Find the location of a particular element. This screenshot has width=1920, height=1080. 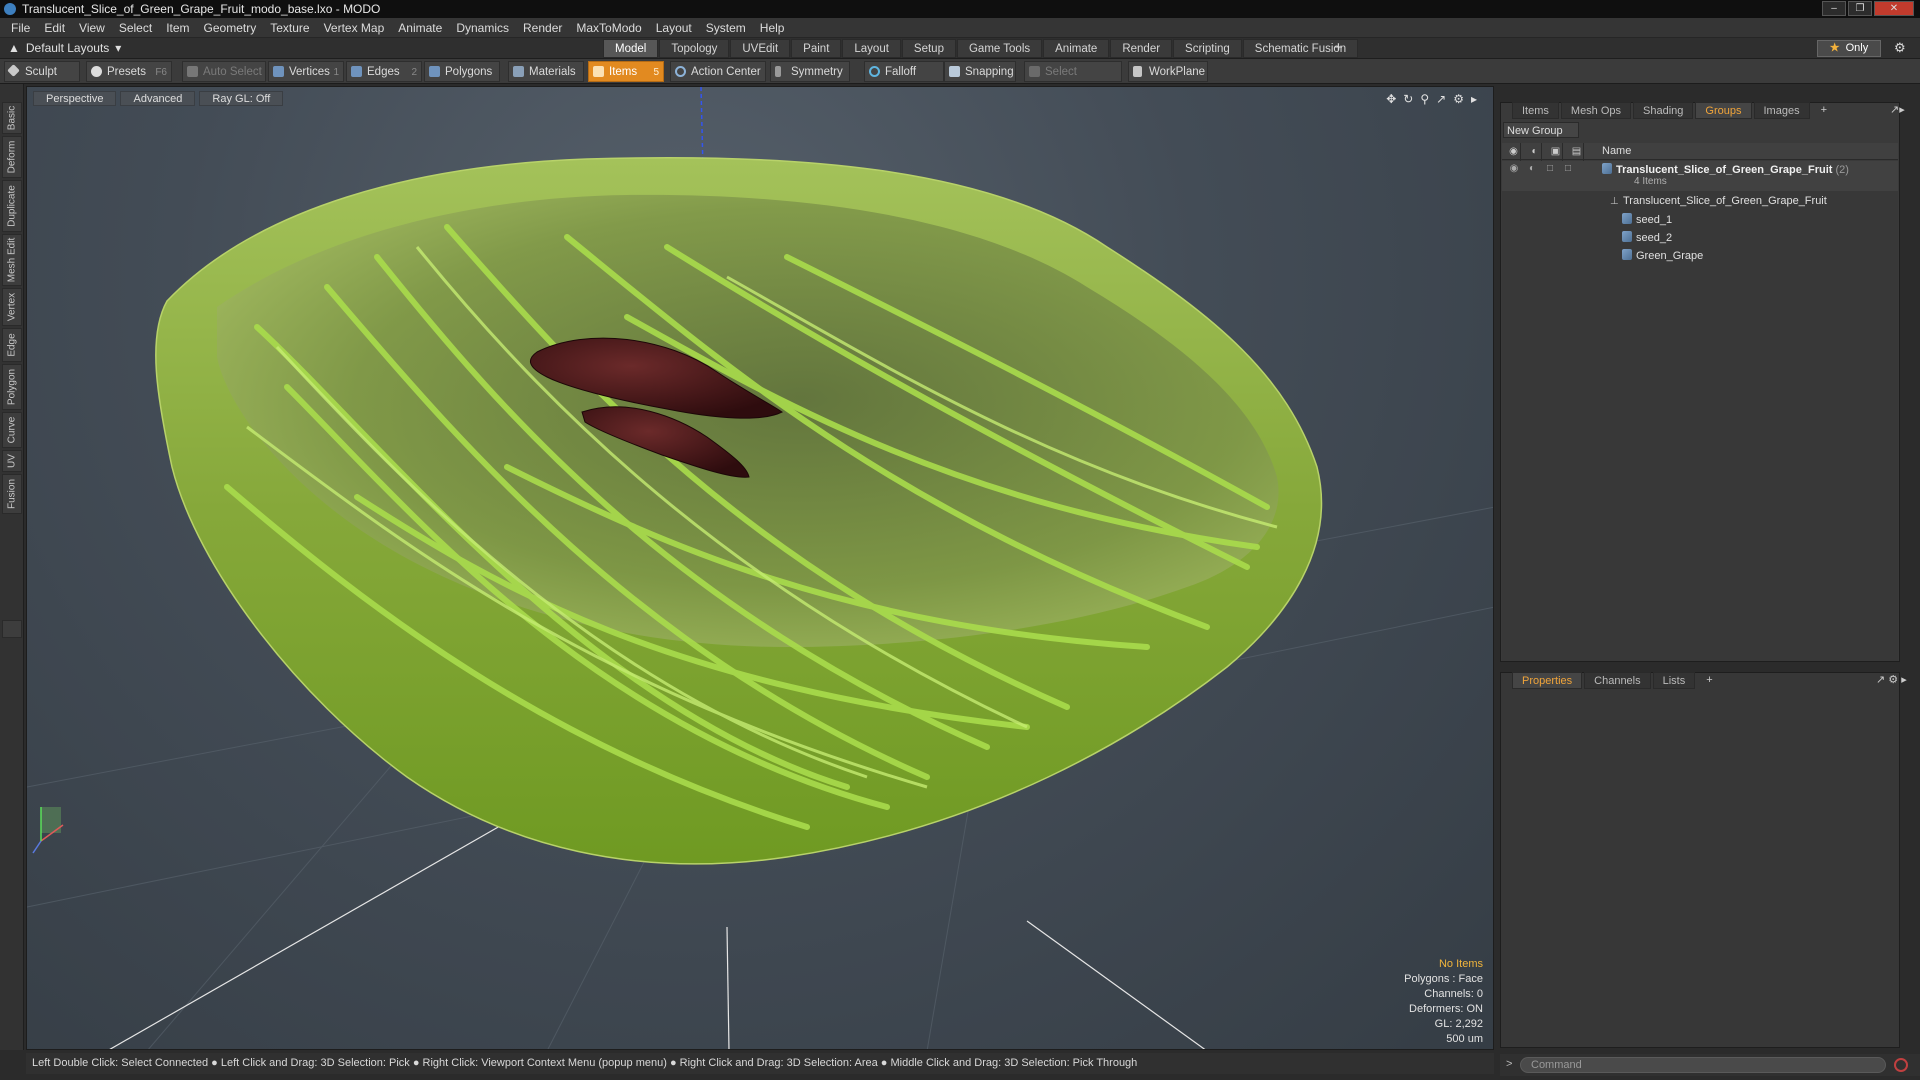

menu-maxtomodo: MaxToModo is located at coordinates (608, 28).